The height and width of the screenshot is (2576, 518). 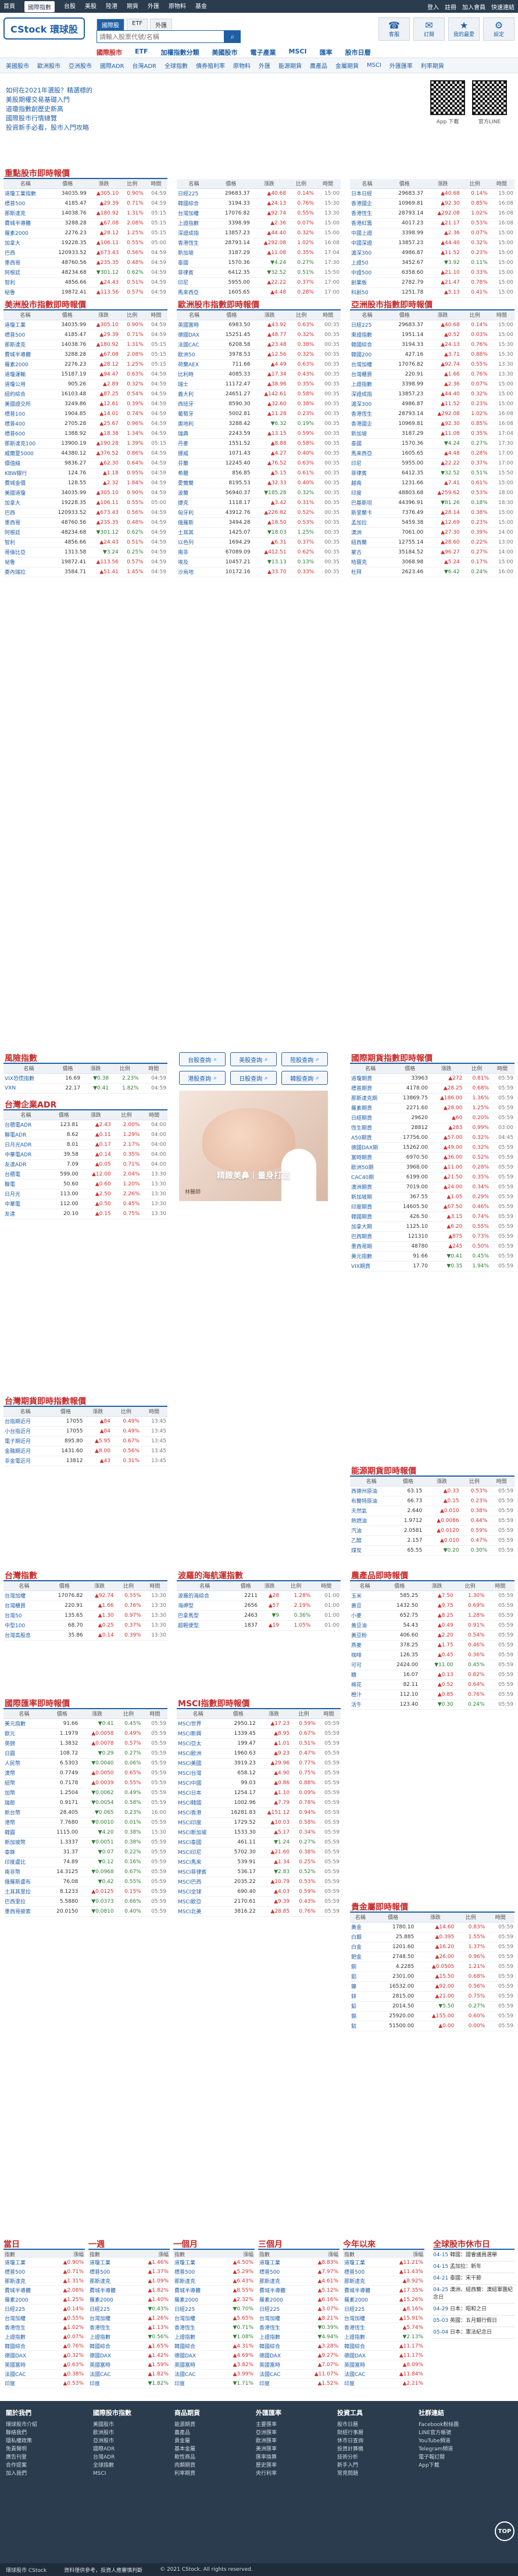 What do you see at coordinates (259, 1773) in the screenshot?
I see `table-row: MSCI台灣 658.12 ▲4.90 0.75% 05:59` at bounding box center [259, 1773].